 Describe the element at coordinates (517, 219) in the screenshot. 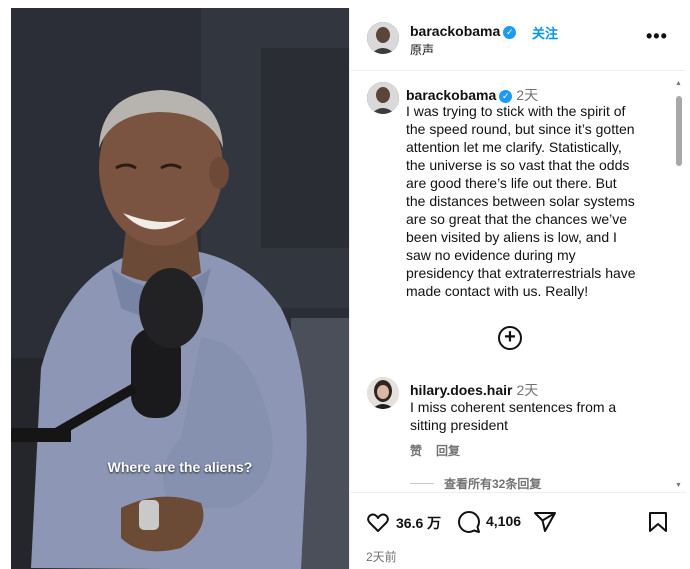

I see `caption-line: are so great that the chances we’ve` at that location.